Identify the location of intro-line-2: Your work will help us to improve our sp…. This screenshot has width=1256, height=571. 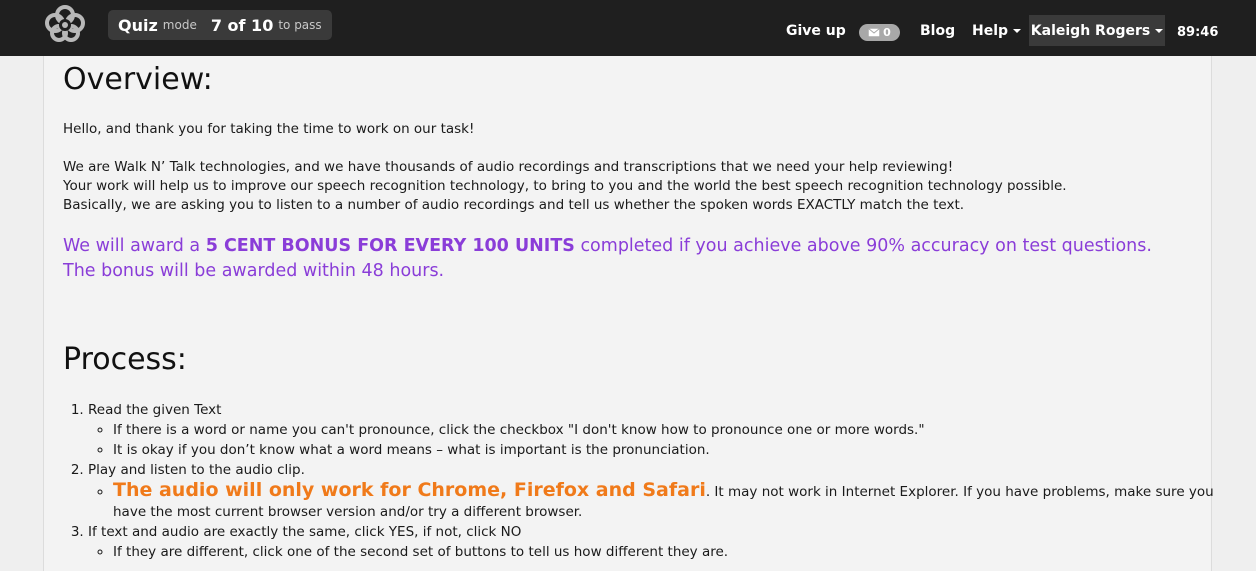
(565, 186).